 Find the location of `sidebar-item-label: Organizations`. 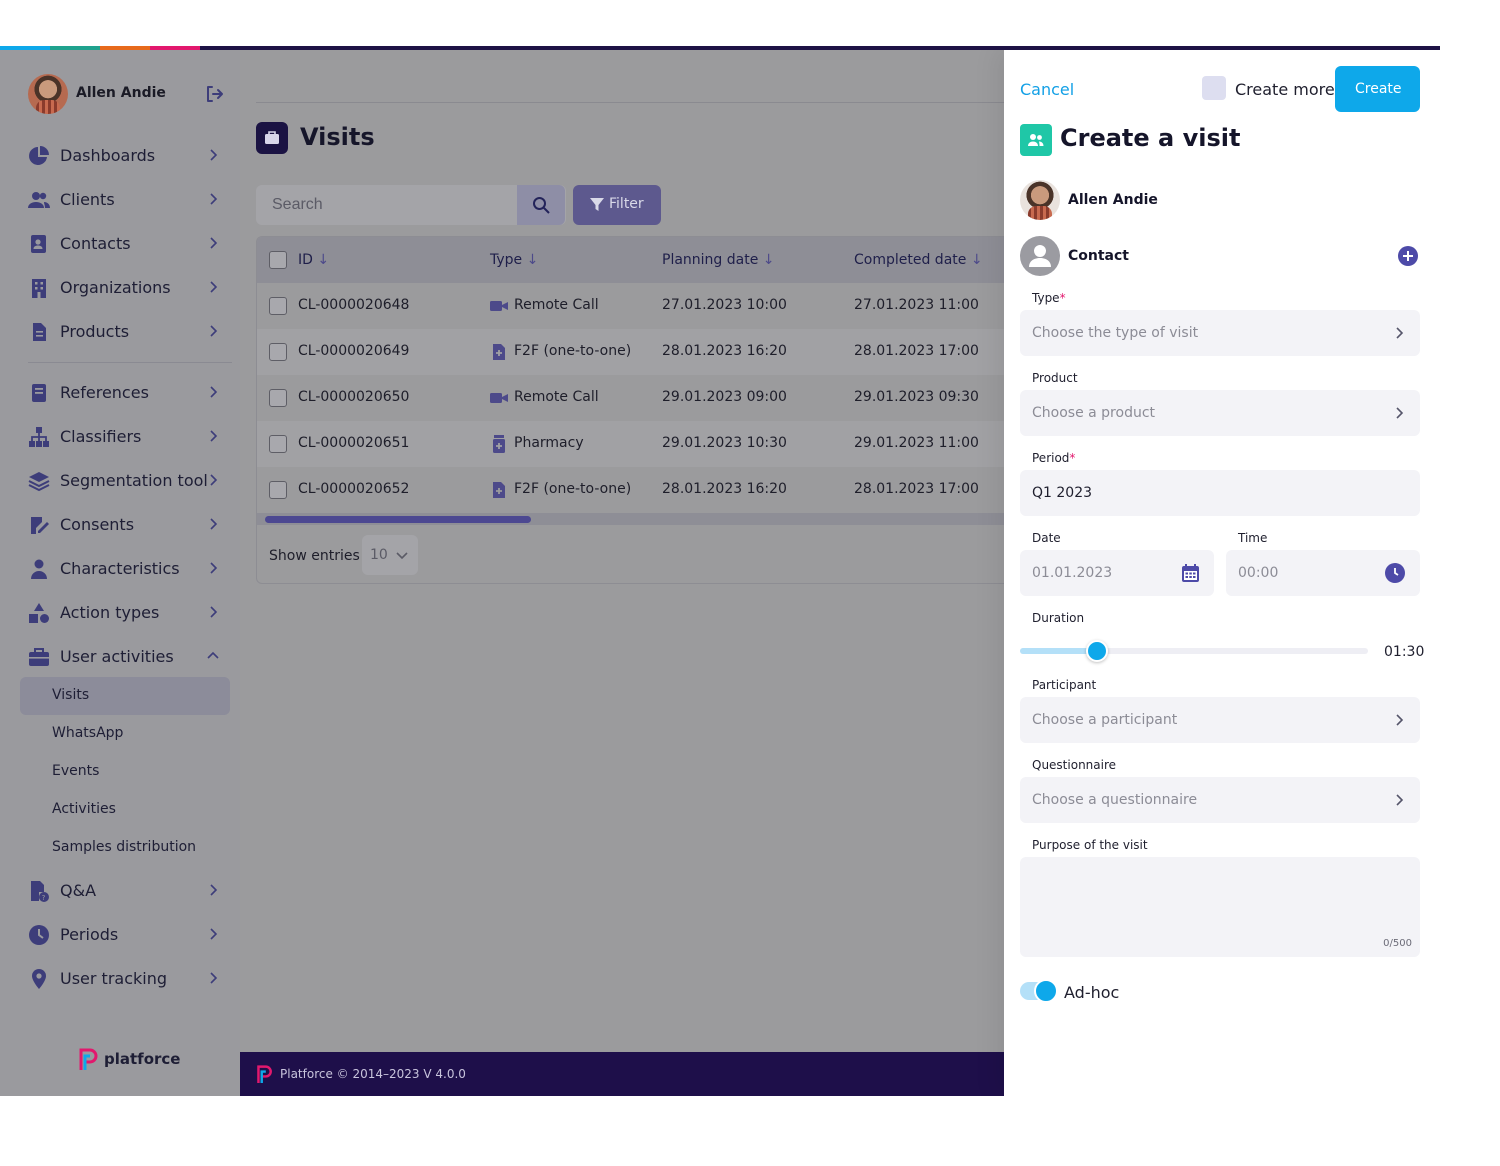

sidebar-item-label: Organizations is located at coordinates (115, 287).